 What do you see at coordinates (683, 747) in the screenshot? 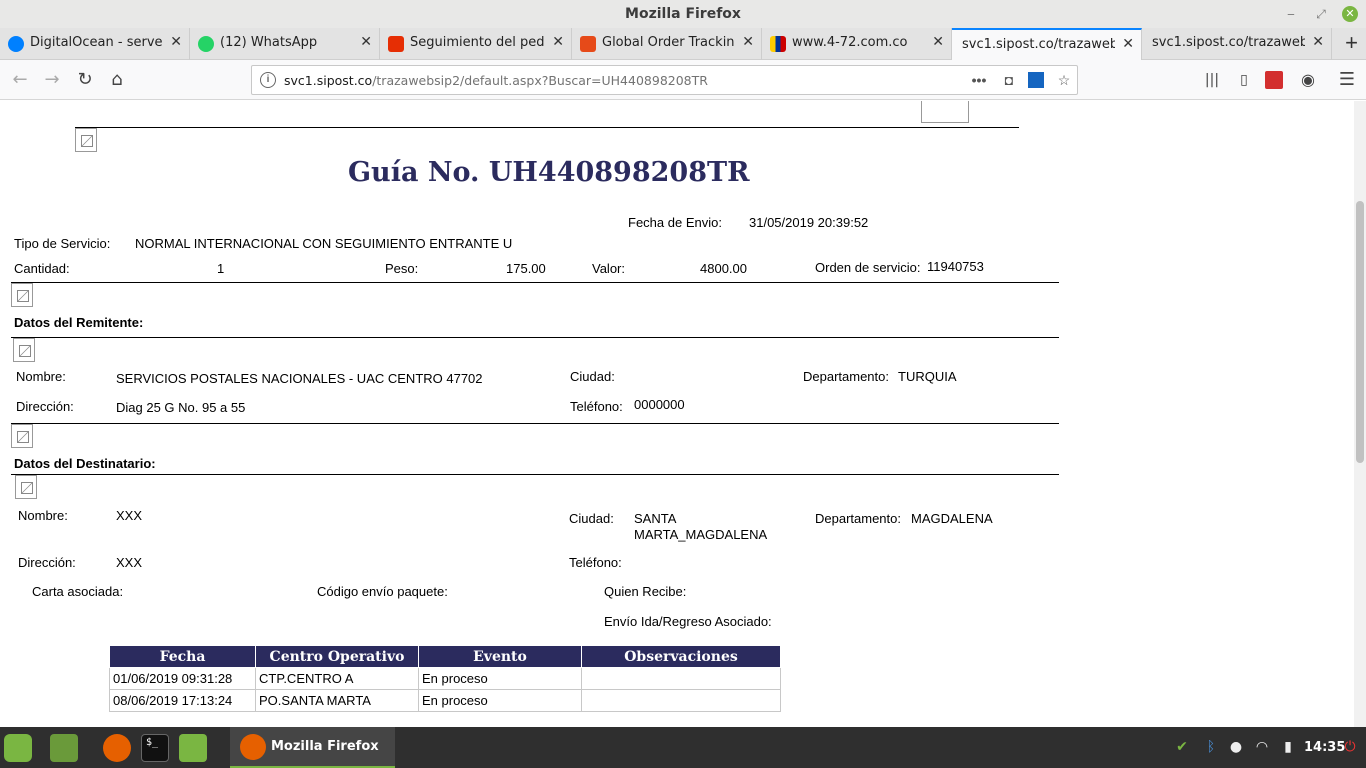
I see `taskbar: $_ Mozilla Firefox ✔ ᛒ ● ◠ ▮ 14:35 ⏻` at bounding box center [683, 747].